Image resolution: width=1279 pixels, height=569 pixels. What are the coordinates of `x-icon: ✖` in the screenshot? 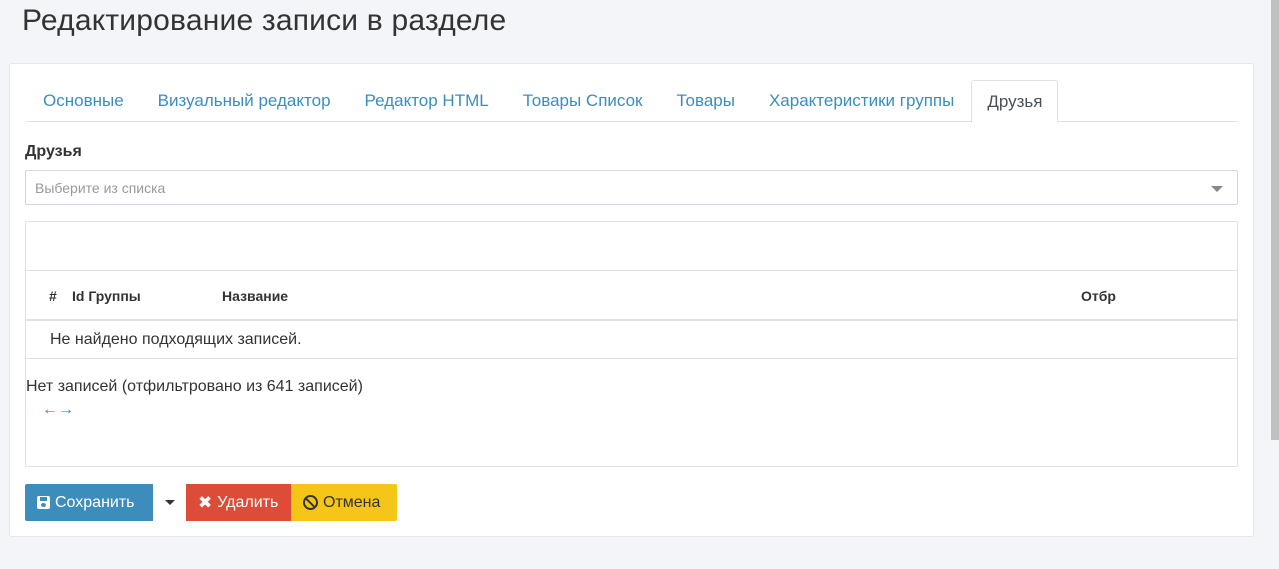 It's located at (205, 502).